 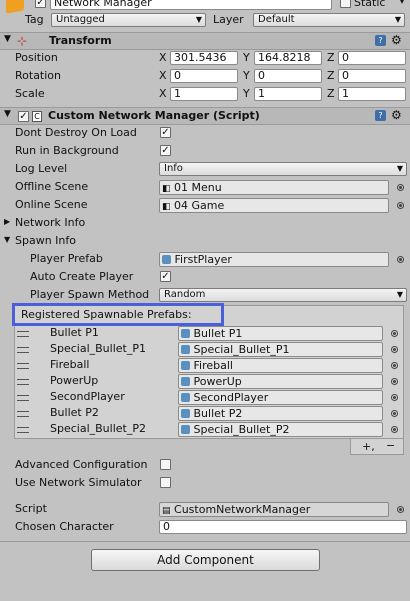 What do you see at coordinates (390, 445) in the screenshot?
I see `remove-element-button: −` at bounding box center [390, 445].